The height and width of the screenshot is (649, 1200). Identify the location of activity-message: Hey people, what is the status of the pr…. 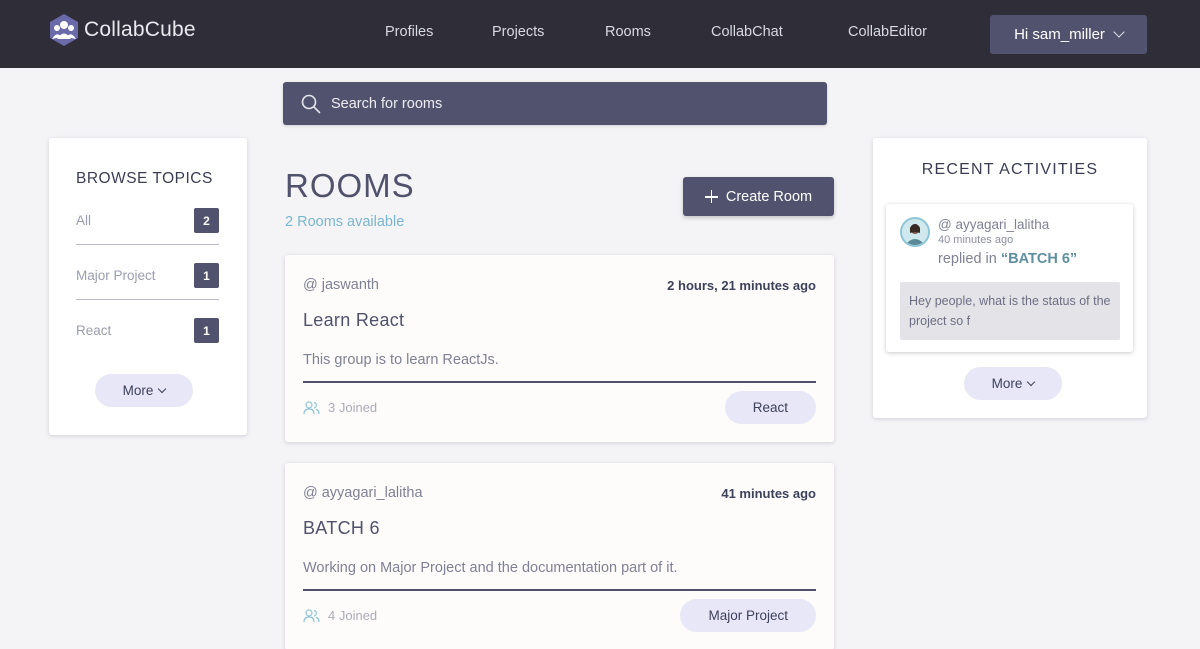
(1010, 311).